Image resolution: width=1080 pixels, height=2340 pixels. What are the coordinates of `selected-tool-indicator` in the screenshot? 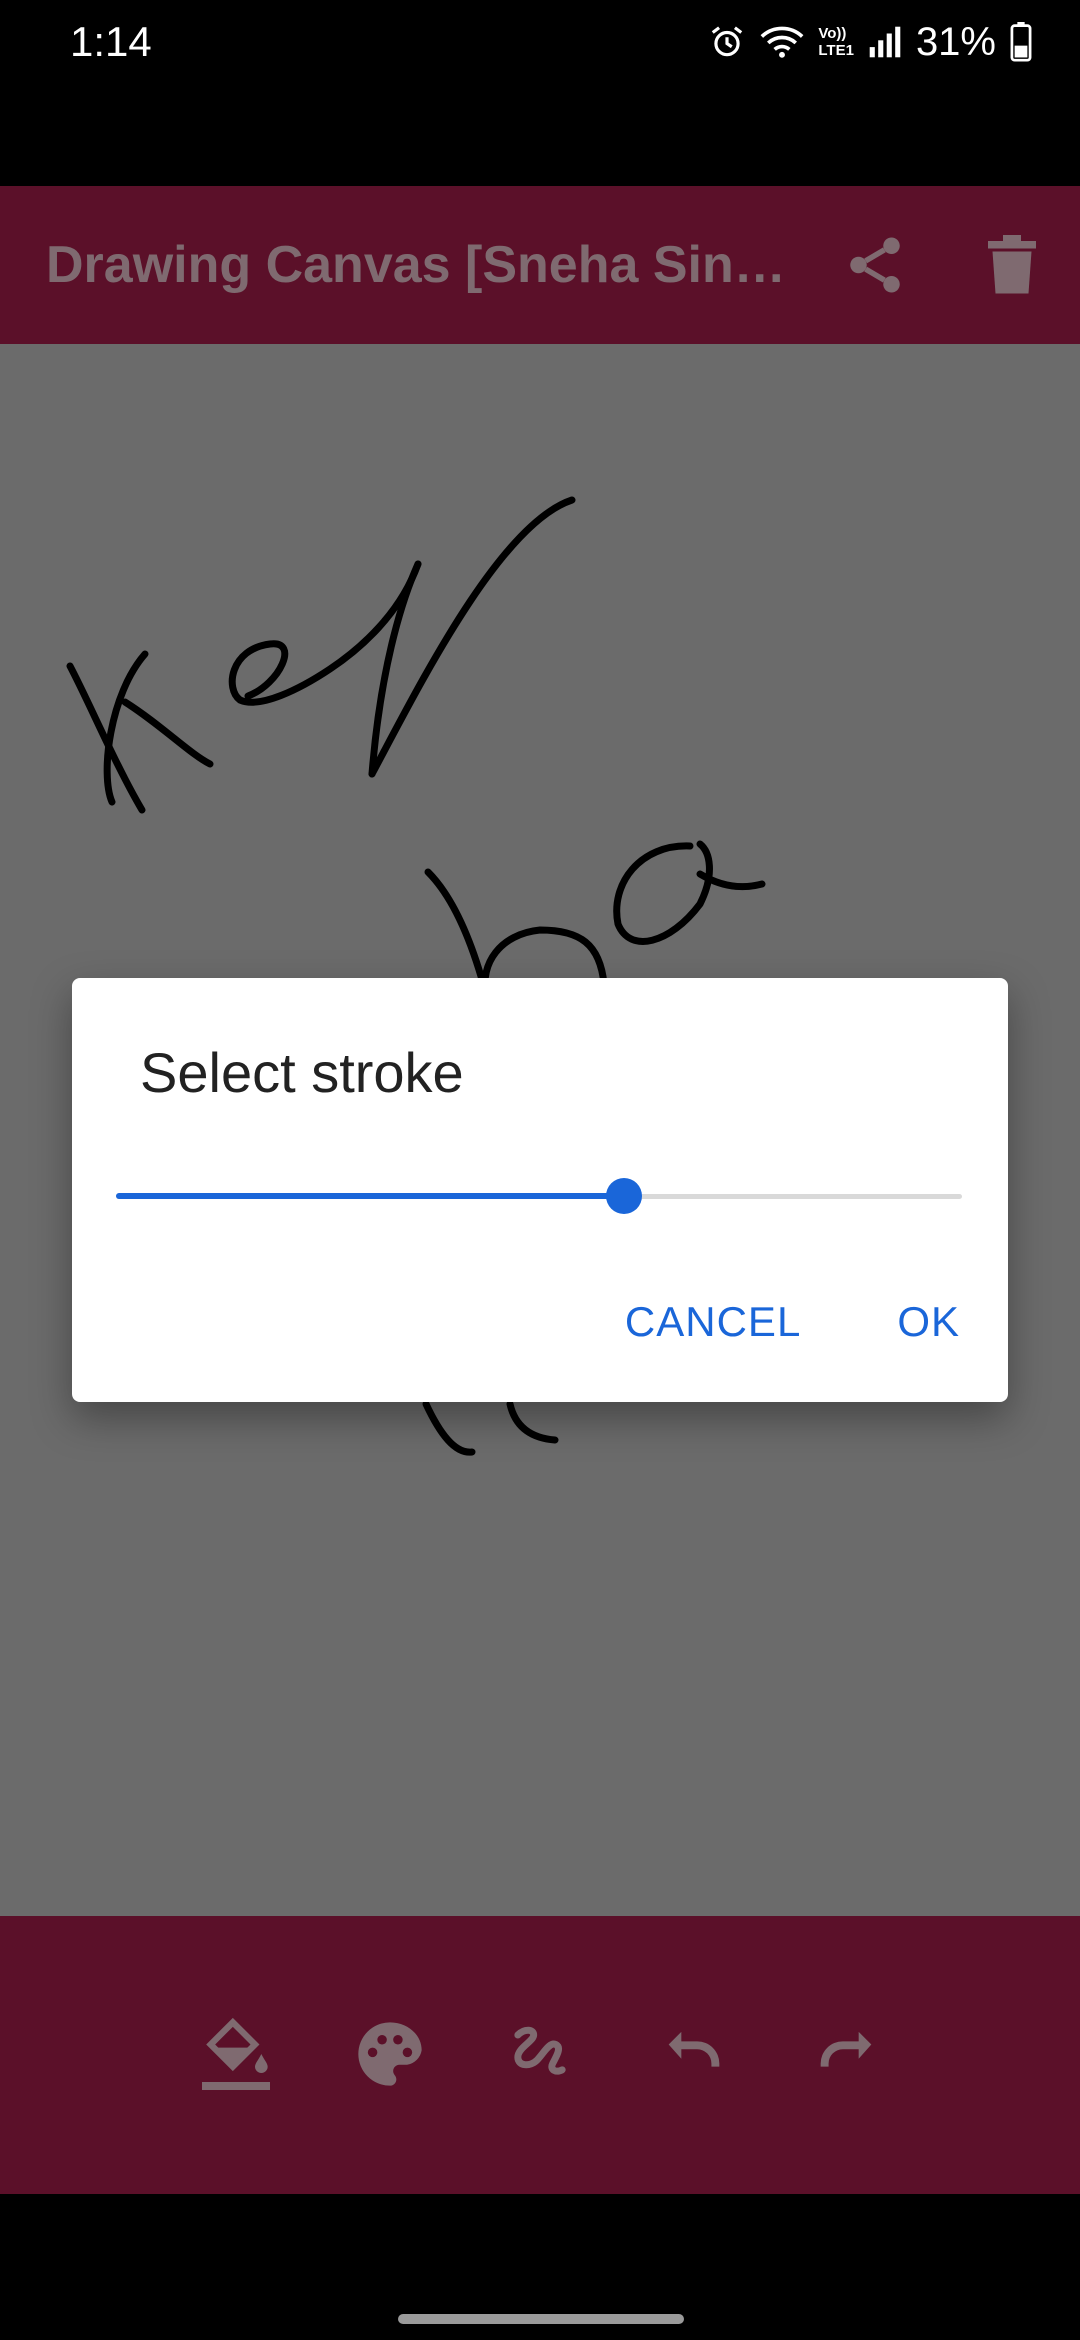 It's located at (236, 2086).